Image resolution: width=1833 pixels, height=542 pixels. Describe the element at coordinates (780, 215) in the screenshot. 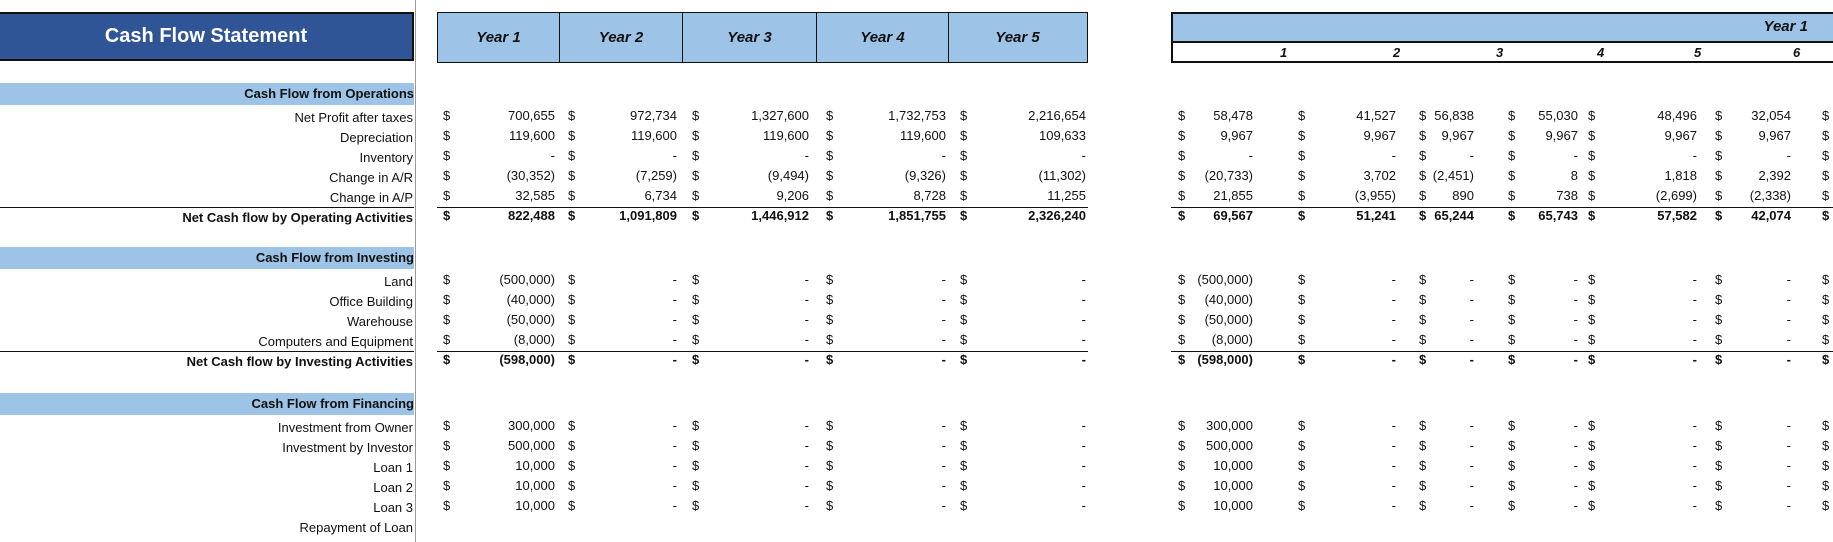

I see `year-total-cell: 1,446,912` at that location.